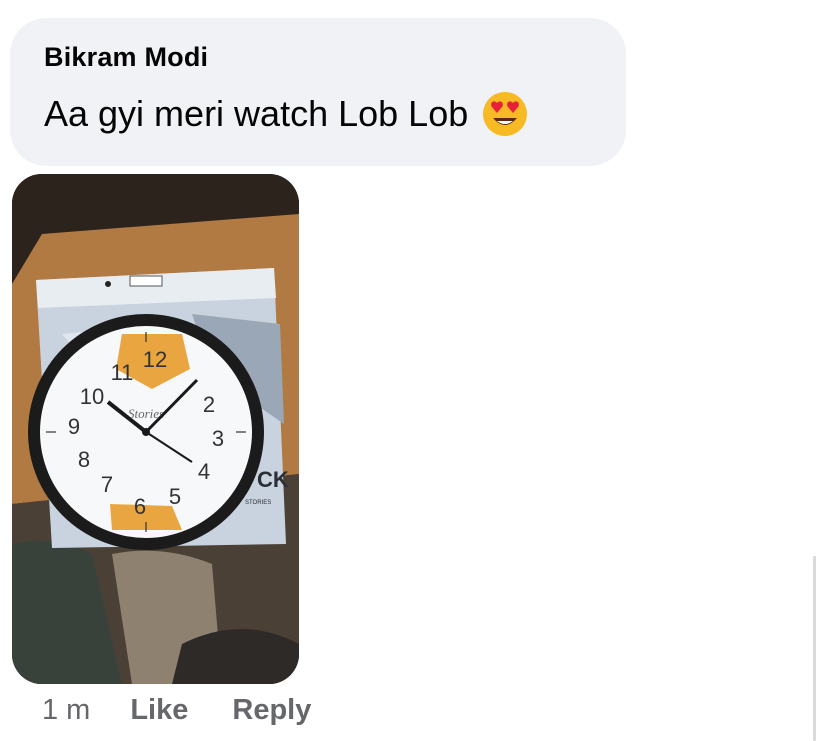 This screenshot has height=741, width=822. Describe the element at coordinates (209, 404) in the screenshot. I see `clock-numeral: 2` at that location.